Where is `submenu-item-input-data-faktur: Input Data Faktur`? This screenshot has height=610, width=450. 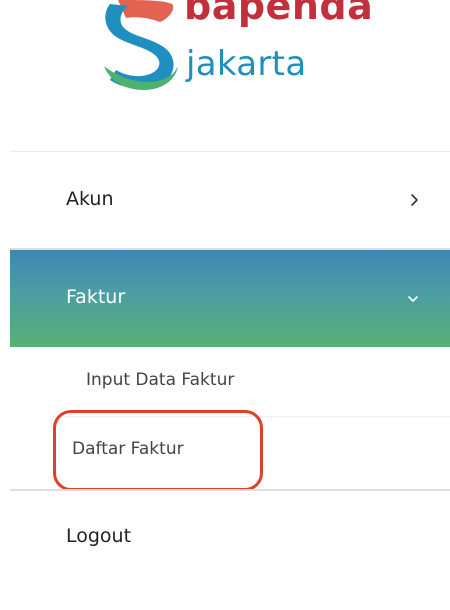 submenu-item-input-data-faktur: Input Data Faktur is located at coordinates (225, 381).